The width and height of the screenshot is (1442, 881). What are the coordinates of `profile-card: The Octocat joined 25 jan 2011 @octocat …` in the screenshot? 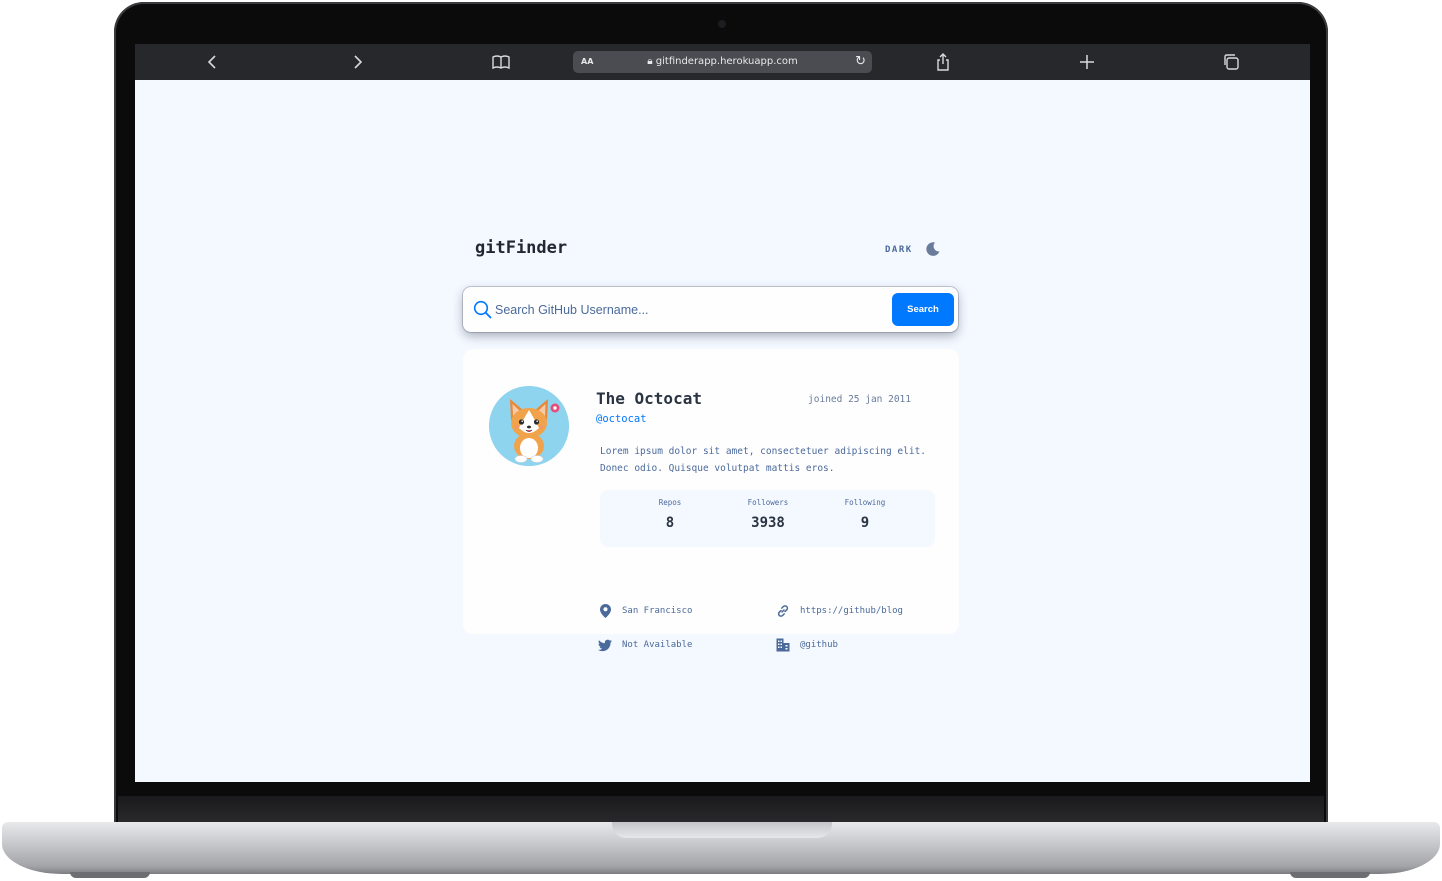 It's located at (711, 500).